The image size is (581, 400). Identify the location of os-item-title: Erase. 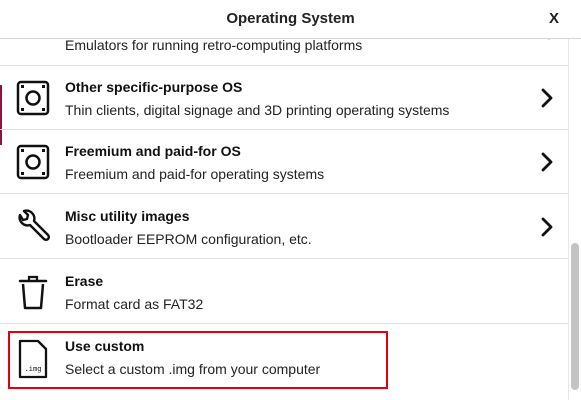
(84, 281).